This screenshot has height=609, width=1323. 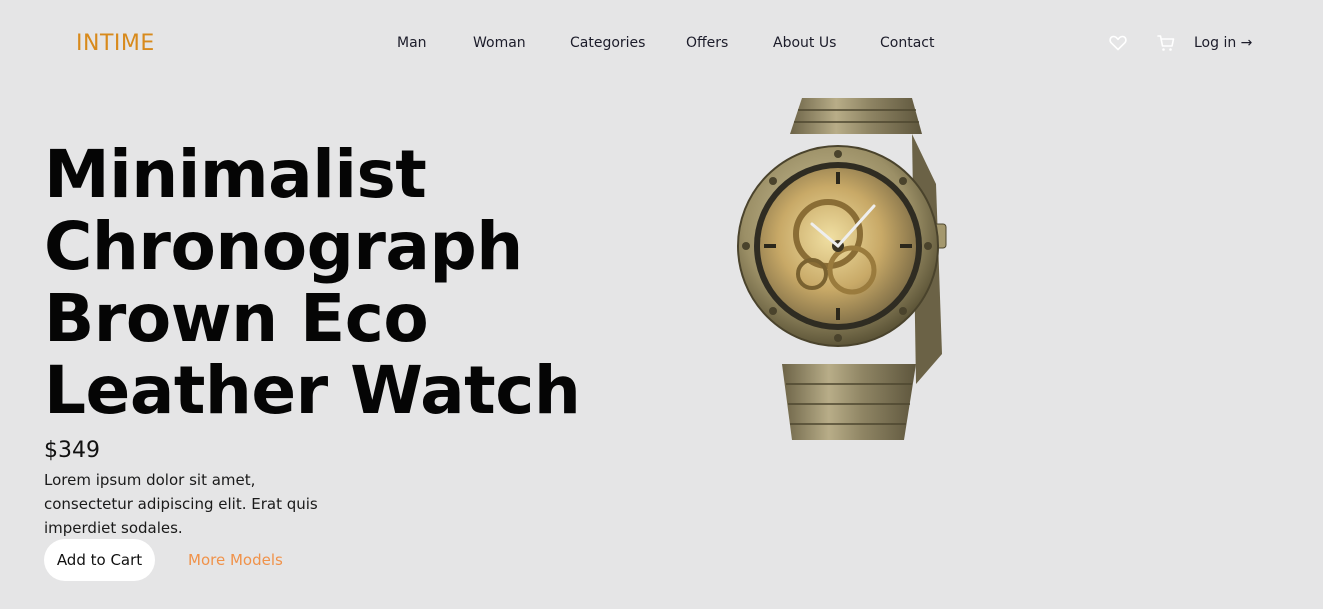 What do you see at coordinates (312, 390) in the screenshot?
I see `hero-title-line: Leather Watch` at bounding box center [312, 390].